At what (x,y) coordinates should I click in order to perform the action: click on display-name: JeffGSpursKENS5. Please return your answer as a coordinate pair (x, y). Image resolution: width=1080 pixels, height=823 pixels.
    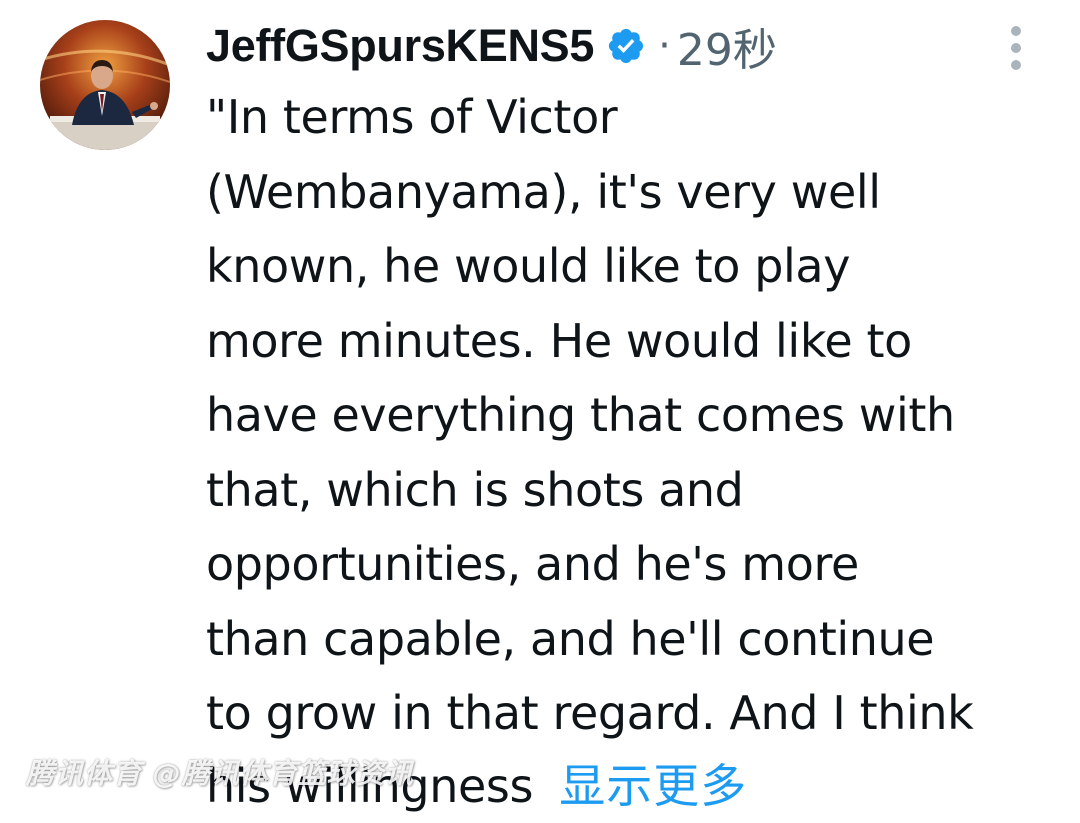
    Looking at the image, I should click on (400, 46).